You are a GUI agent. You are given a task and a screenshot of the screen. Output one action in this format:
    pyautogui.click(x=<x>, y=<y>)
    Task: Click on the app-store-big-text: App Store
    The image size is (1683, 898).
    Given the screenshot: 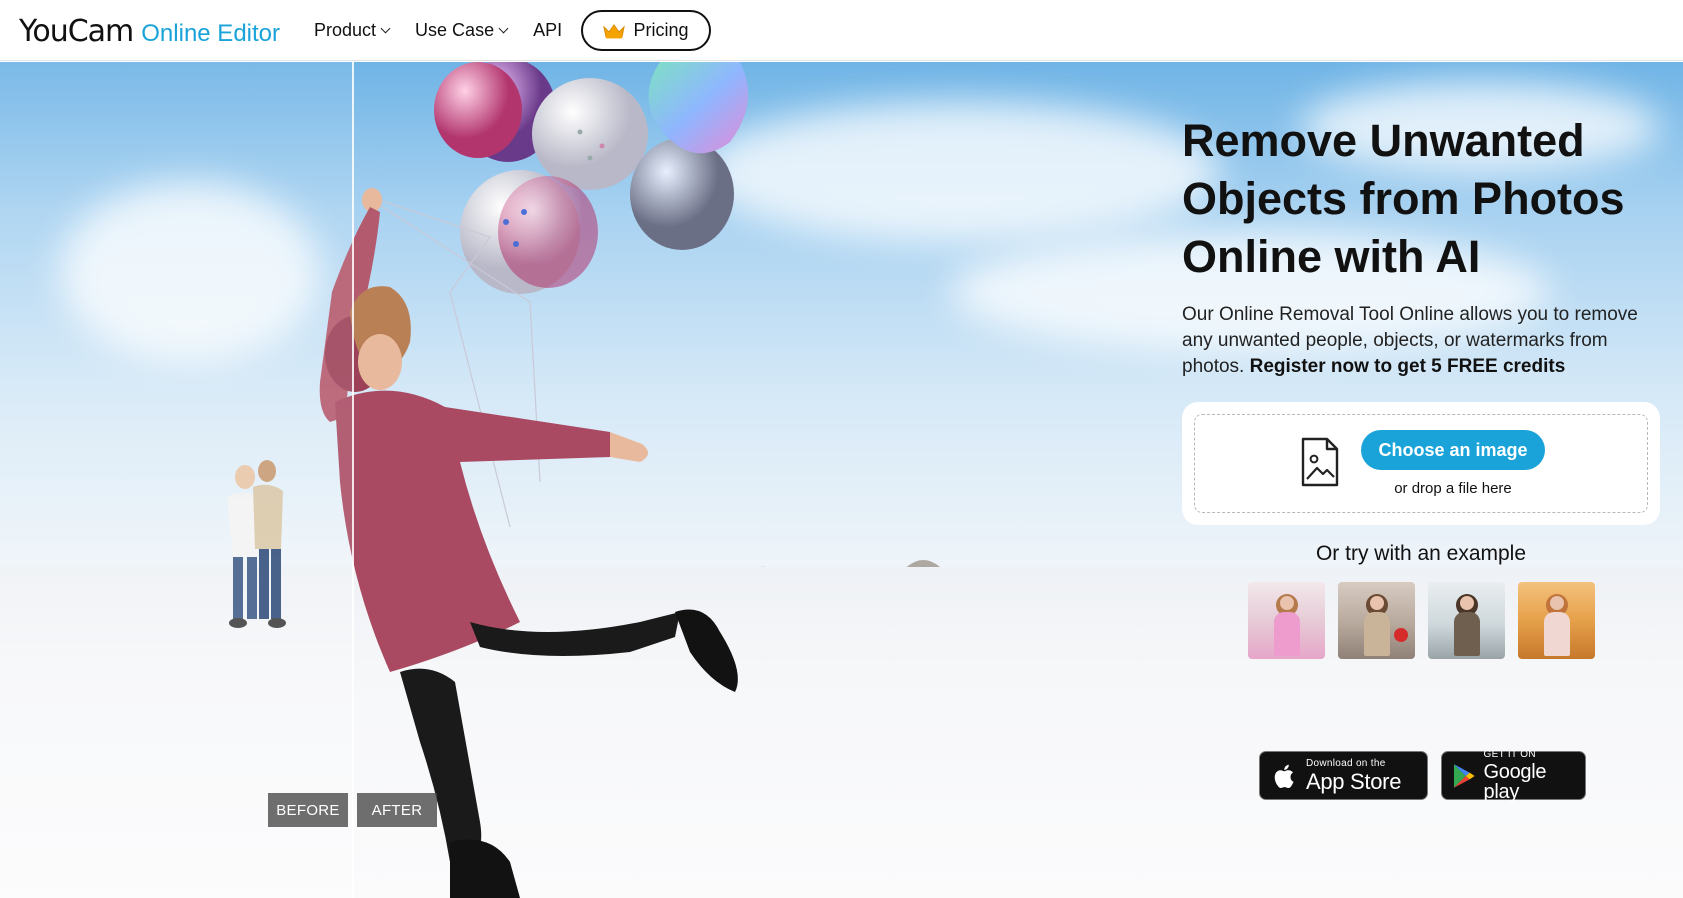 What is the action you would take?
    pyautogui.click(x=1354, y=781)
    